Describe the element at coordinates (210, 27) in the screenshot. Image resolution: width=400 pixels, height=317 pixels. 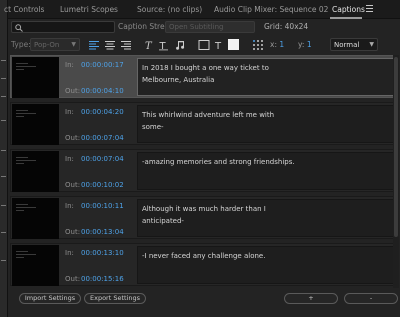
I see `caption-stream-select: Open Subtitling` at that location.